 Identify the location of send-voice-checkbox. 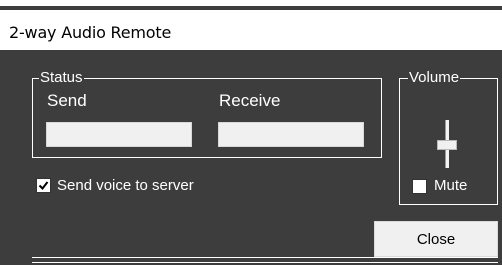
(43, 185).